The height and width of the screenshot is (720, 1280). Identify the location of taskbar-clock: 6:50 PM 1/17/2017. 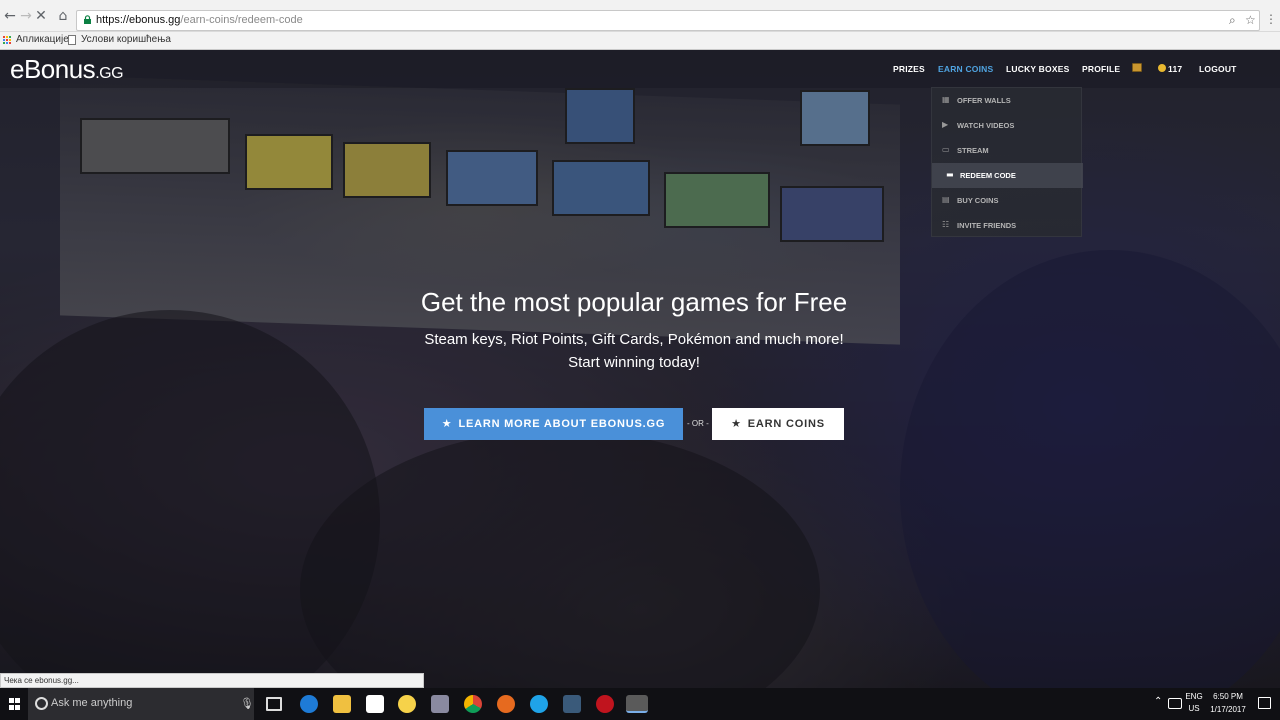
(1228, 703).